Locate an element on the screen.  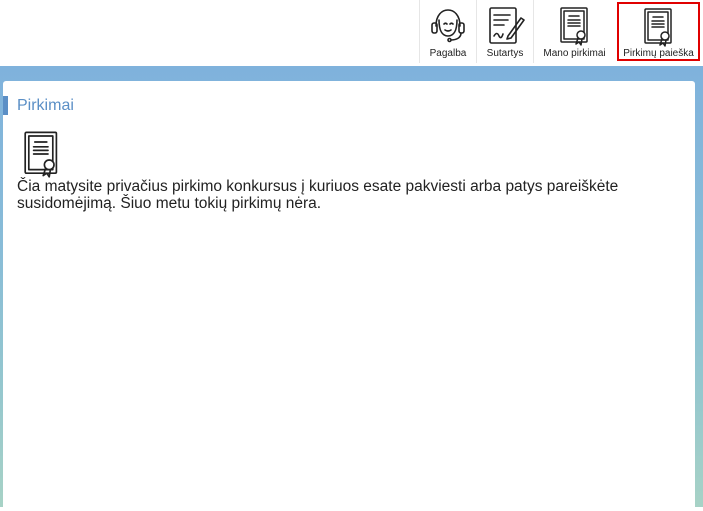
toolbar-button-pagalba: Pagalba is located at coordinates (447, 31).